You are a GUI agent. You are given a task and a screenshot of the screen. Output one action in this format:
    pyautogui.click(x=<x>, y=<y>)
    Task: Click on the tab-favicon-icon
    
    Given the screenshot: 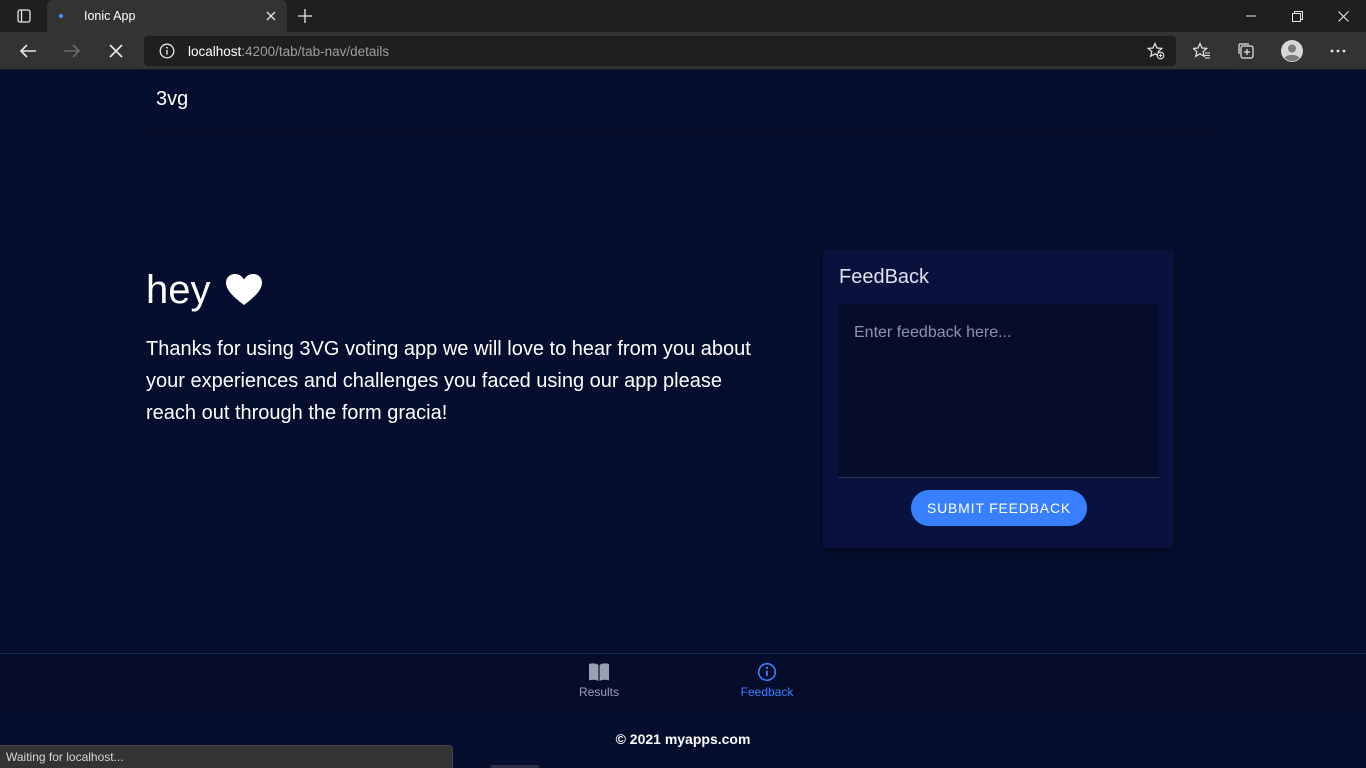 What is the action you would take?
    pyautogui.click(x=61, y=16)
    